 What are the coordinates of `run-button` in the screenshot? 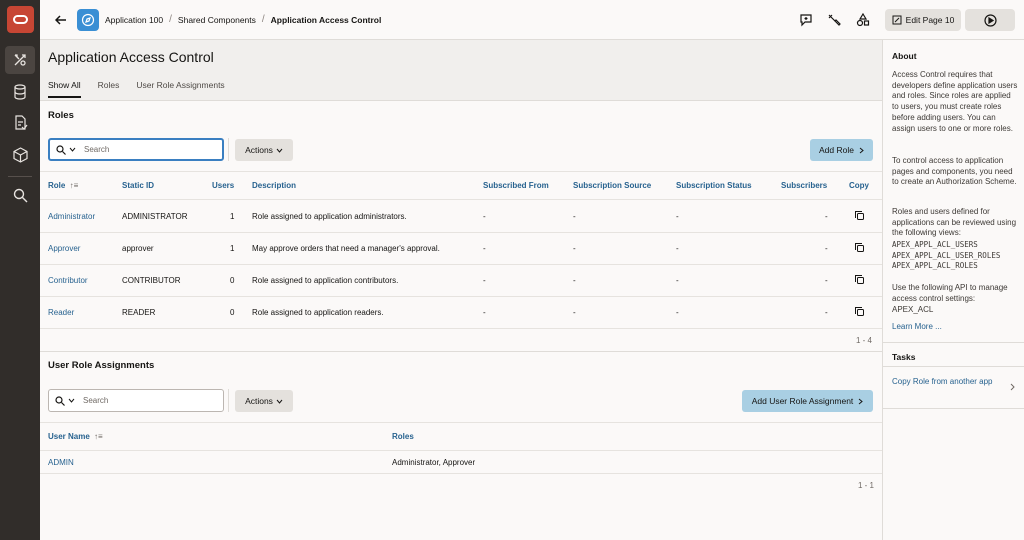 It's located at (990, 20).